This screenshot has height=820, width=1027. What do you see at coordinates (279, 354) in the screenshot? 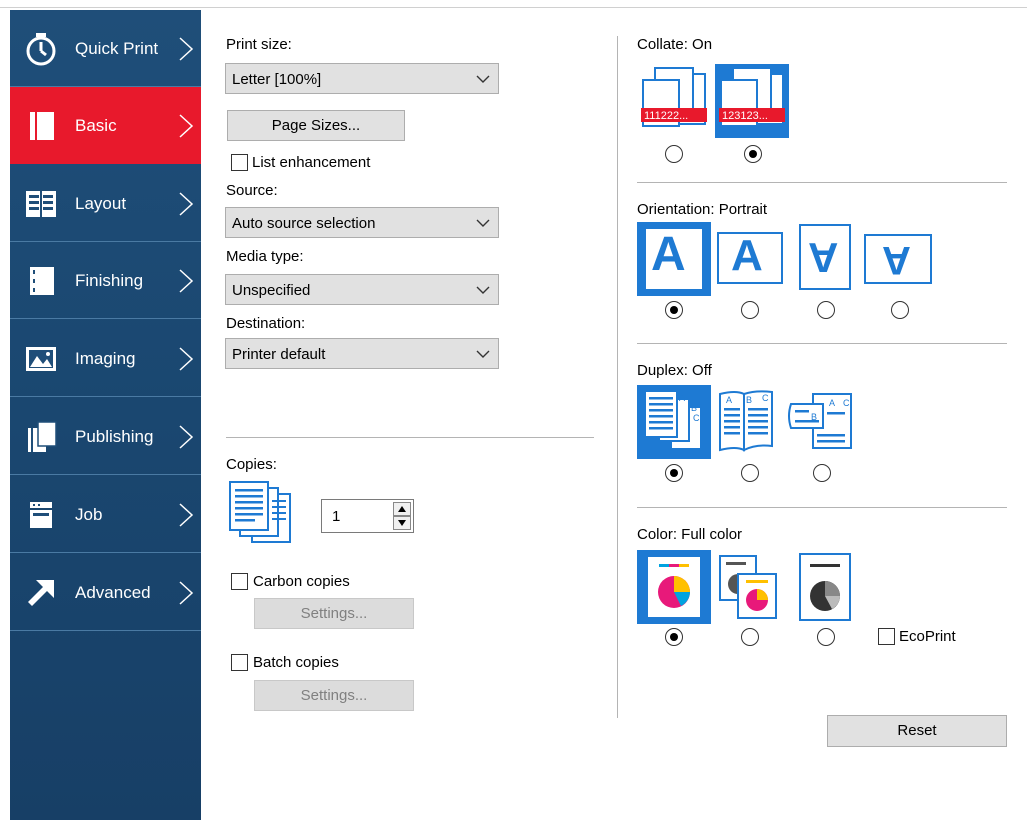
I see `destination-value: Printer default` at bounding box center [279, 354].